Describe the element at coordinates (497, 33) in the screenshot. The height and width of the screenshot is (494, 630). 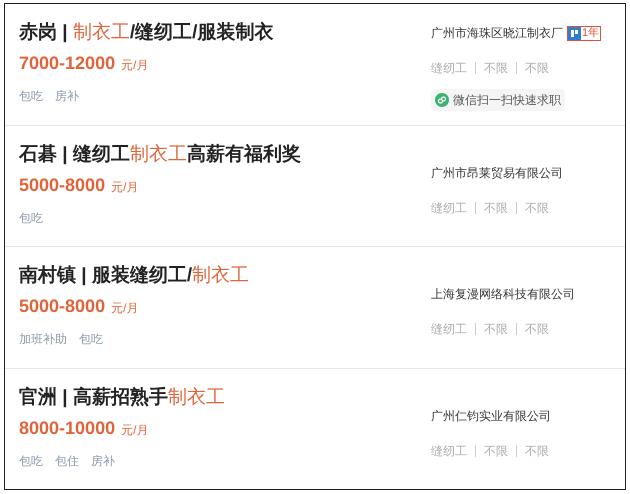
I see `company-name: 广州市海珠区晓江制衣厂` at that location.